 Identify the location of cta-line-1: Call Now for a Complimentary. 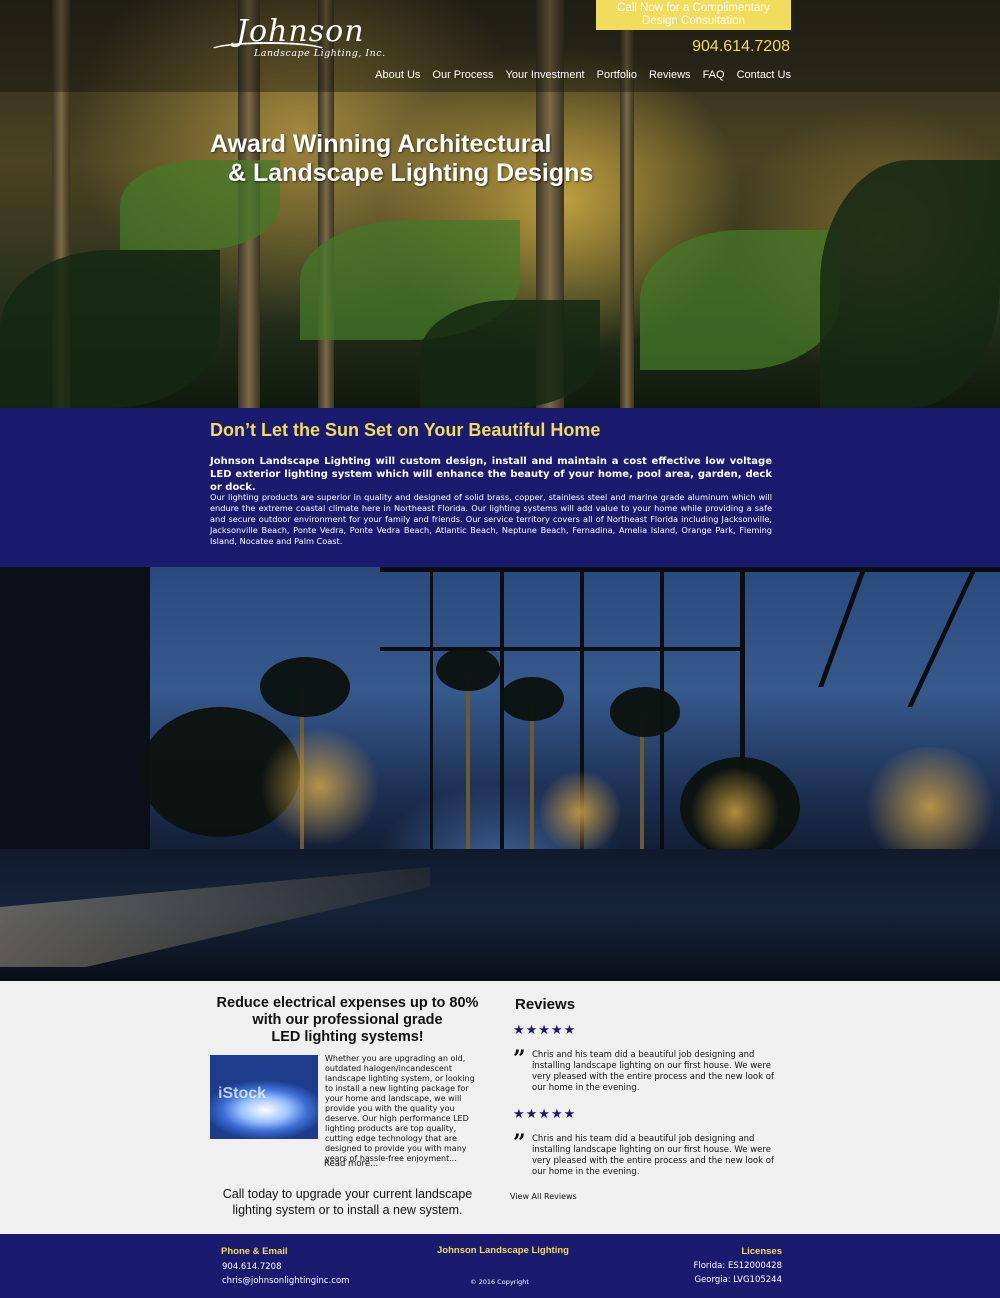
(693, 8).